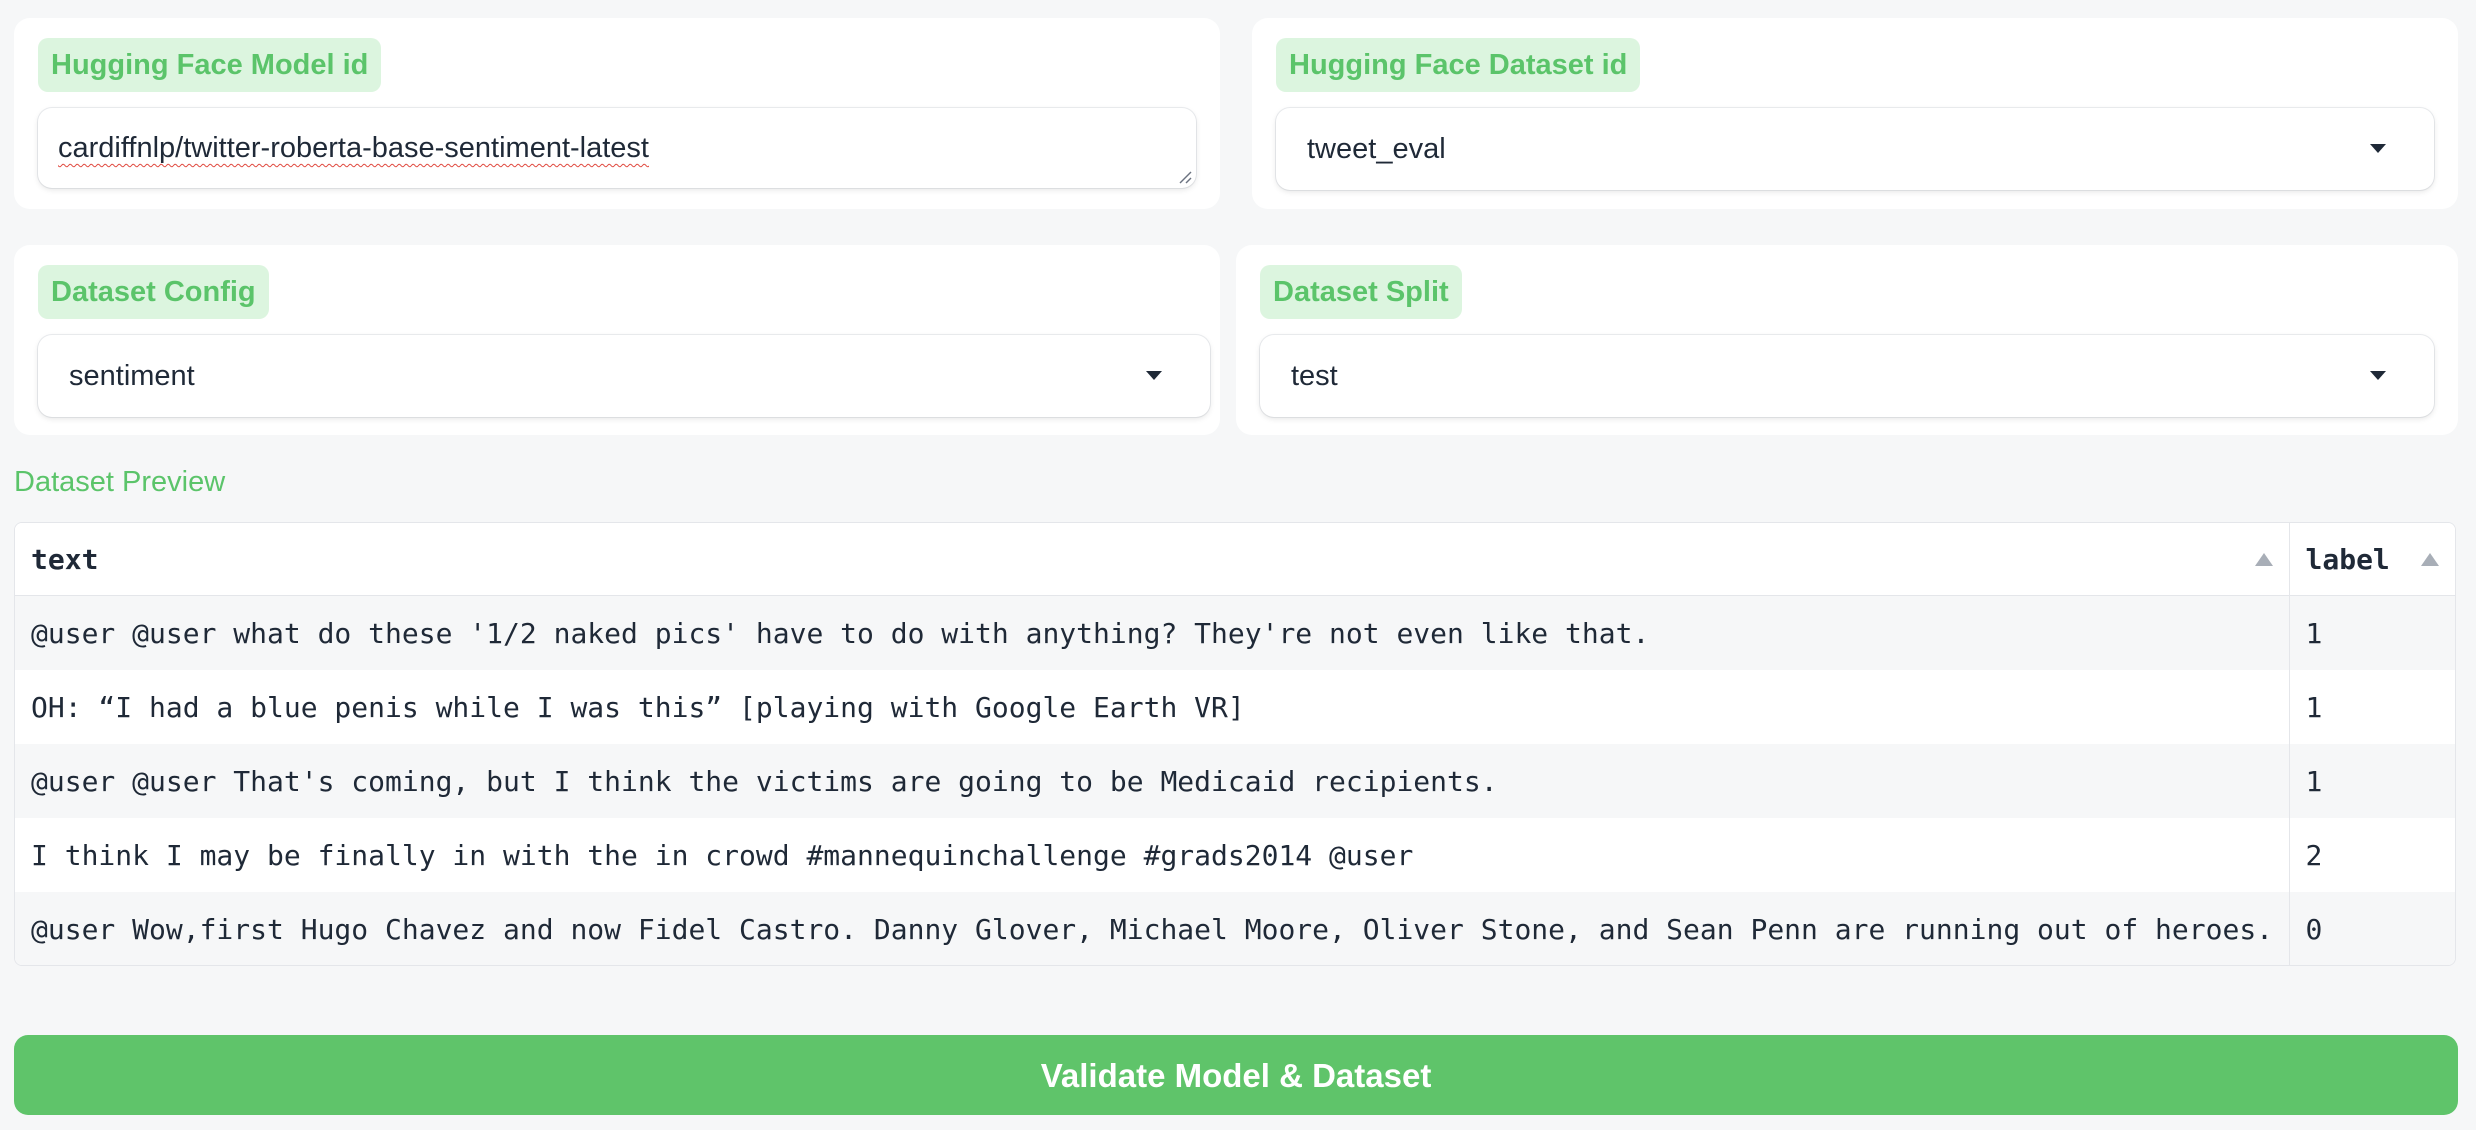 This screenshot has height=1130, width=2476. What do you see at coordinates (2371, 928) in the screenshot?
I see `cell-label: 0` at bounding box center [2371, 928].